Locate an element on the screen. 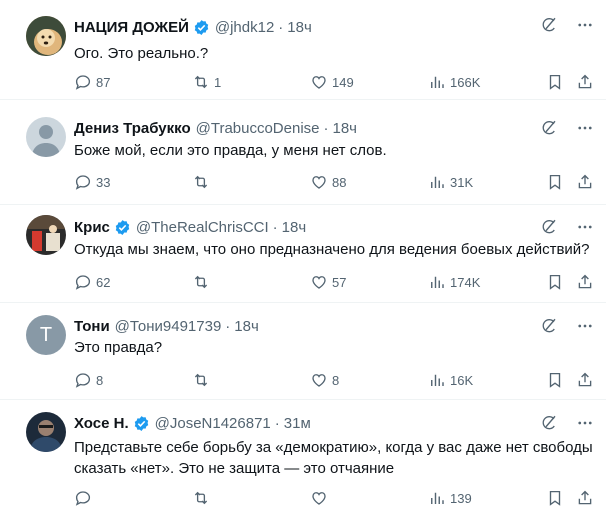 The height and width of the screenshot is (521, 606). reply-button: 8 is located at coordinates (88, 380).